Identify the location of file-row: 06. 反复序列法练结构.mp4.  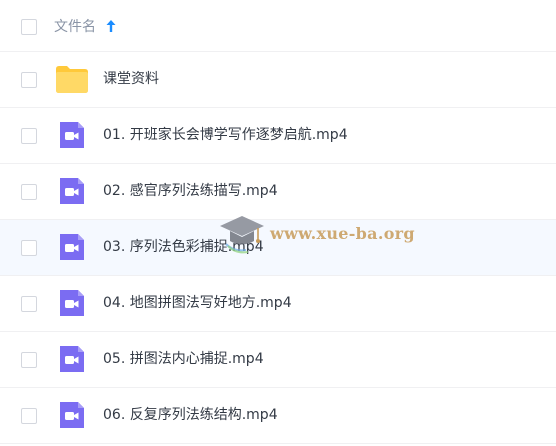
(278, 416).